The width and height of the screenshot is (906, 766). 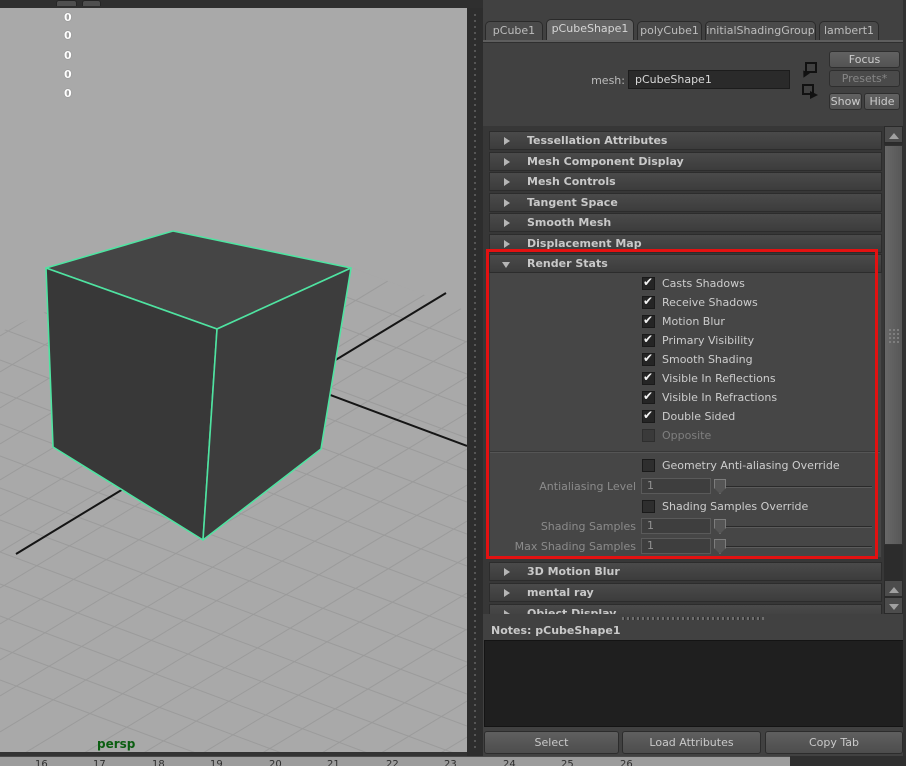 I want to click on vertical-scrollbar, so click(x=893, y=370).